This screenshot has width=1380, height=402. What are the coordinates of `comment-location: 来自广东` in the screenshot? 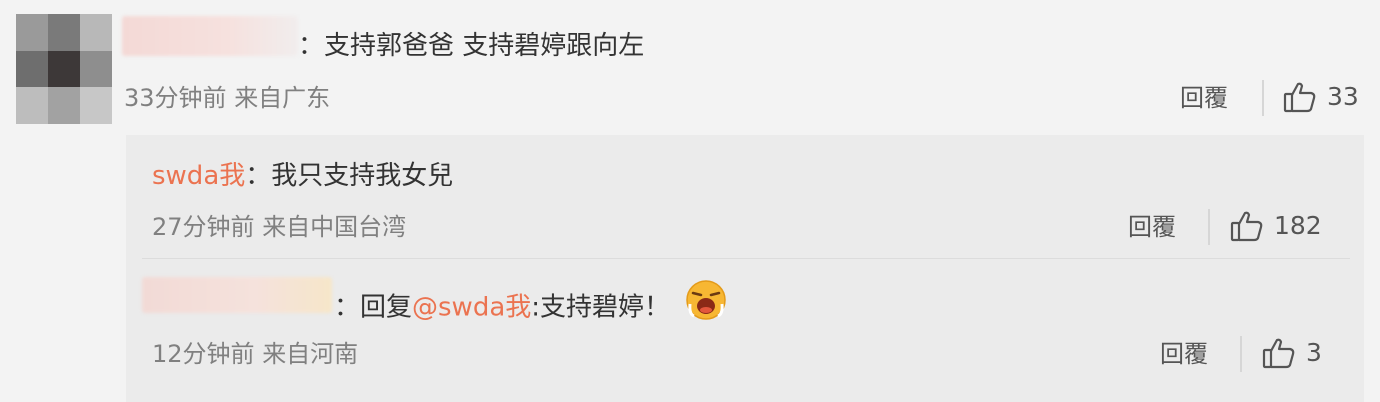 It's located at (282, 98).